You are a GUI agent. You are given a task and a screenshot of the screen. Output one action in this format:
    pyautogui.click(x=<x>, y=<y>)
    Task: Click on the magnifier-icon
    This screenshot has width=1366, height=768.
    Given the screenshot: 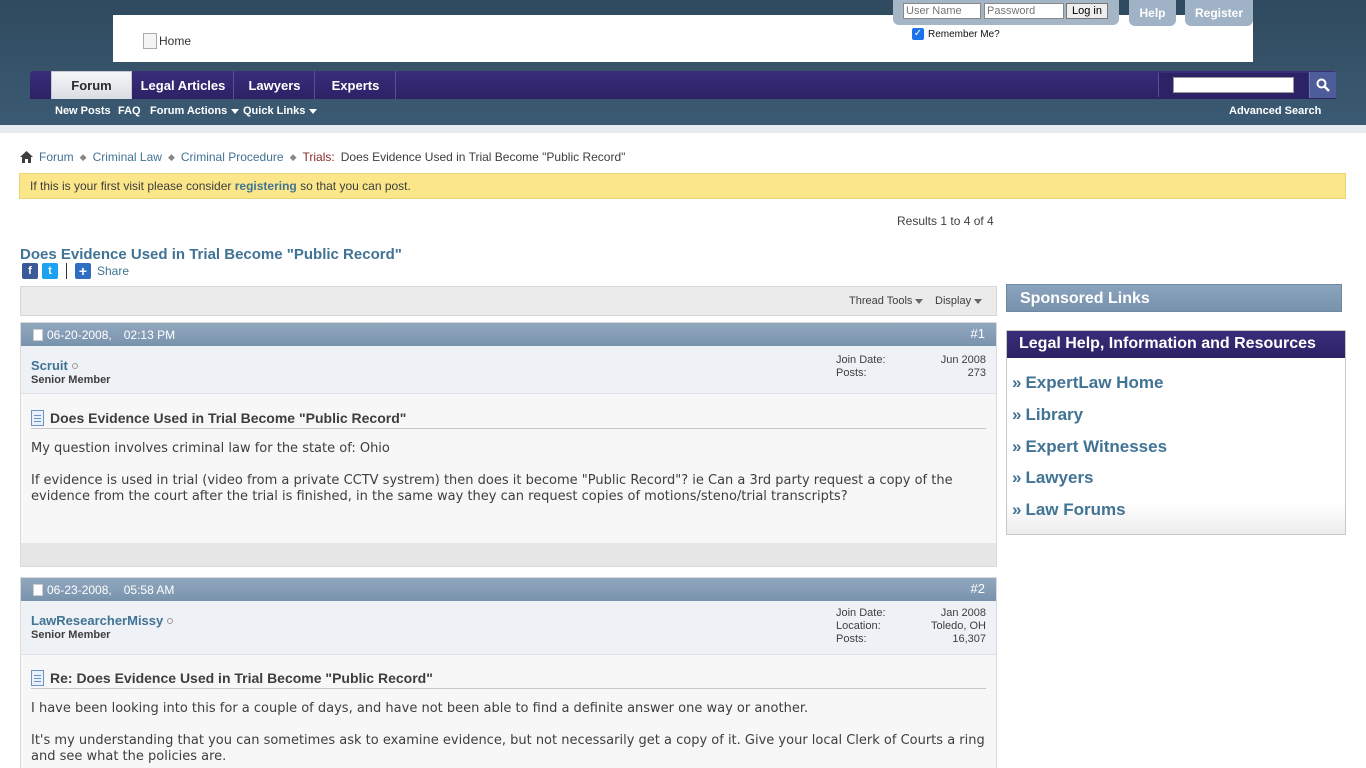 What is the action you would take?
    pyautogui.click(x=1323, y=85)
    